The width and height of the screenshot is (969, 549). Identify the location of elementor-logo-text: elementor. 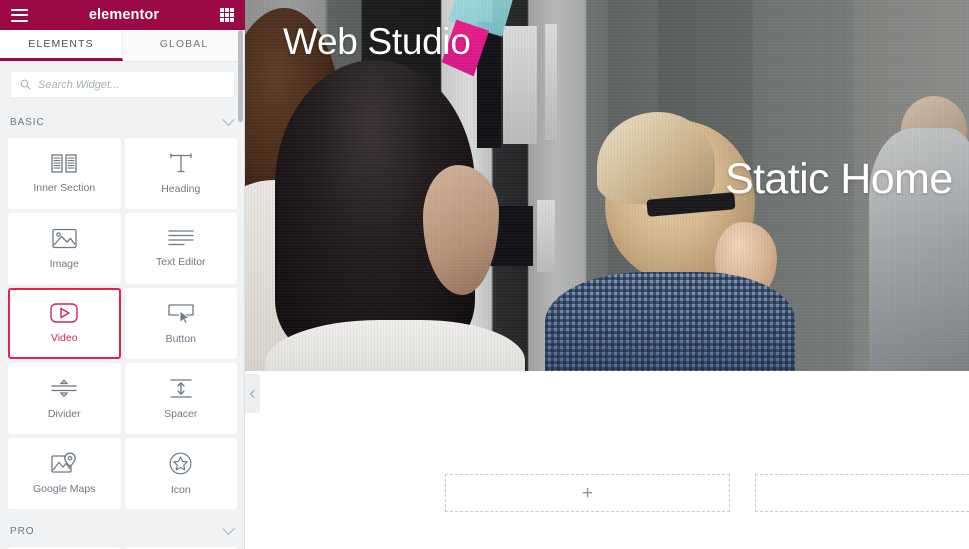
(124, 15).